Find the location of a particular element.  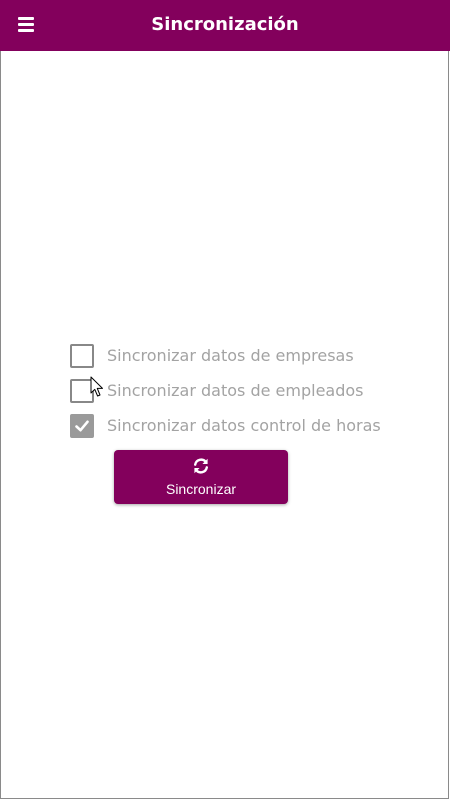

option-sync-time-control: Sincronizar datos control de horas is located at coordinates (225, 425).